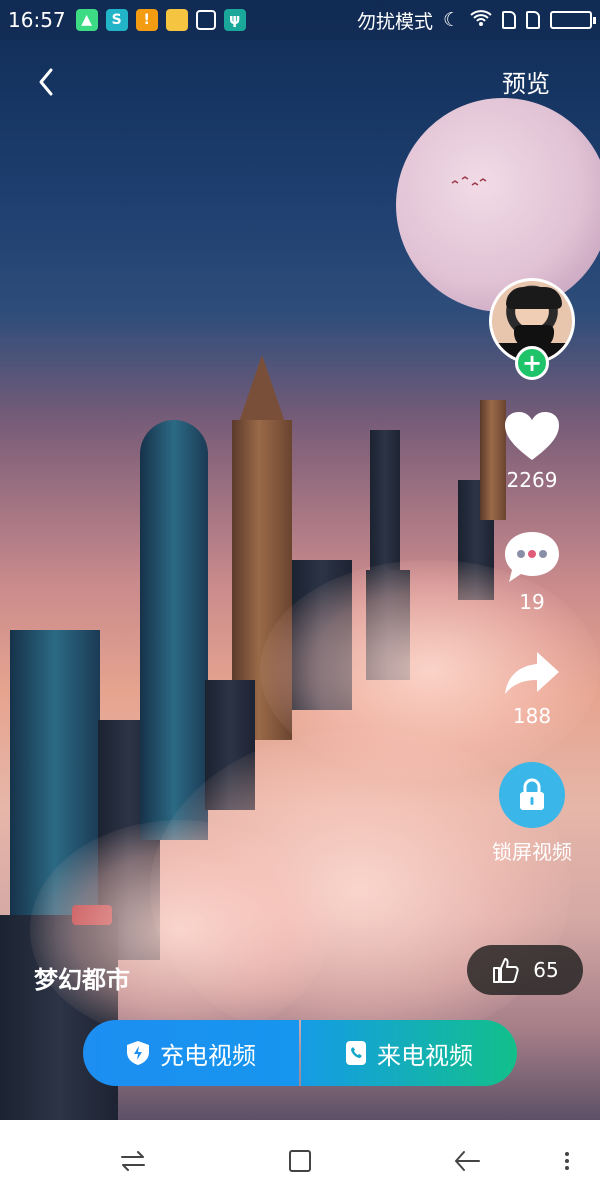 The image size is (600, 1200). I want to click on menu-button, so click(567, 1161).